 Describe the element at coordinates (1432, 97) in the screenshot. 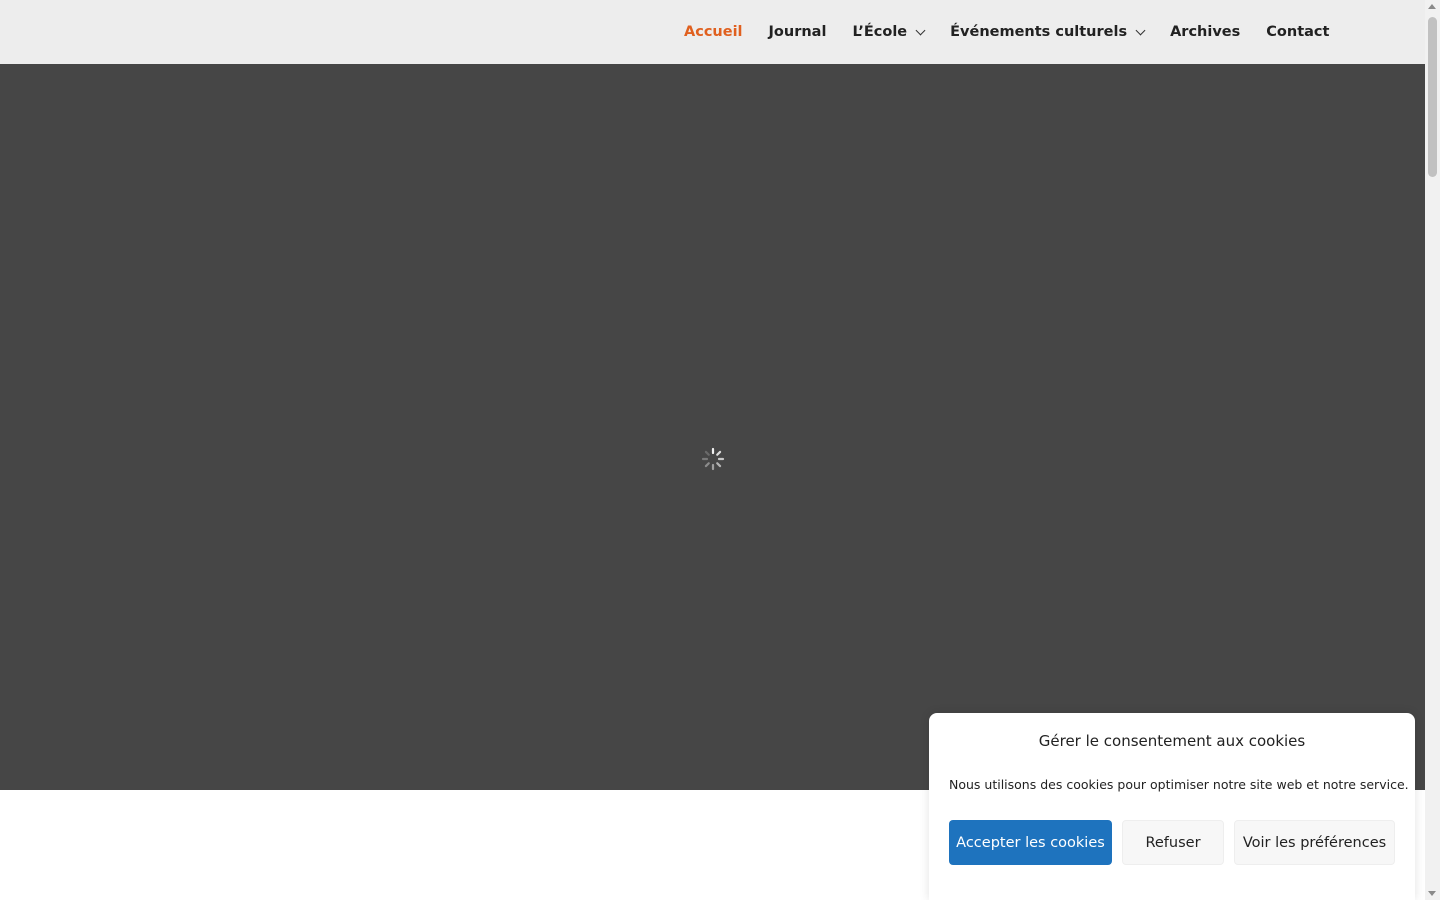

I see `scroll-thumb` at that location.